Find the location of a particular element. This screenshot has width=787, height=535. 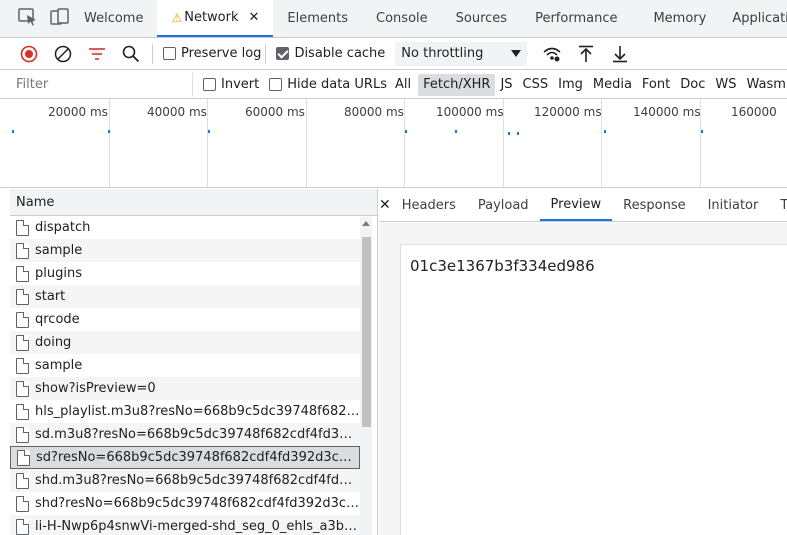

timeline-tick-label: 140000 ms is located at coordinates (667, 112).